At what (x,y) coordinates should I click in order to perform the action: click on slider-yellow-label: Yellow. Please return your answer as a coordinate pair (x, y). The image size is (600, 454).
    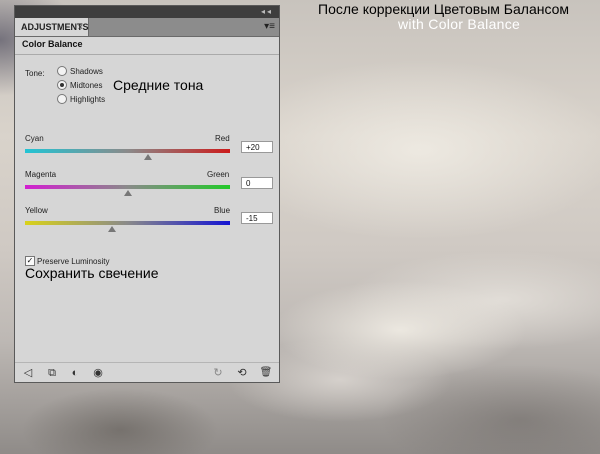
    Looking at the image, I should click on (36, 210).